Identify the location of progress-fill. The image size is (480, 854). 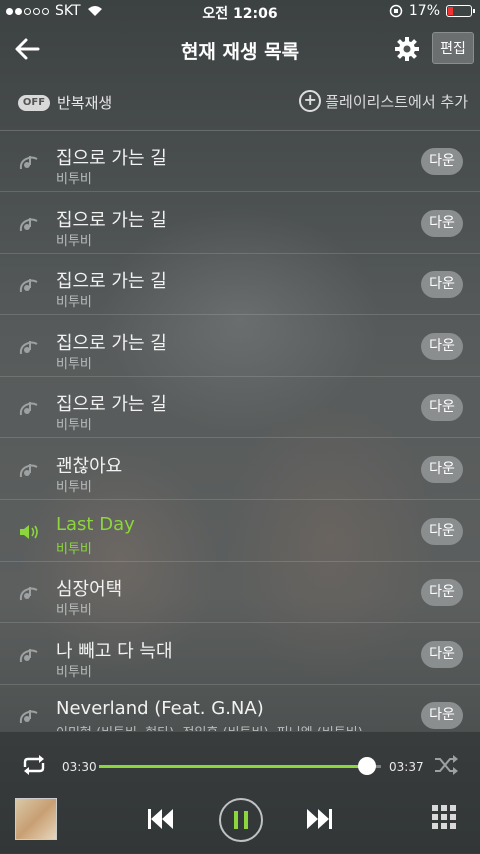
(233, 766).